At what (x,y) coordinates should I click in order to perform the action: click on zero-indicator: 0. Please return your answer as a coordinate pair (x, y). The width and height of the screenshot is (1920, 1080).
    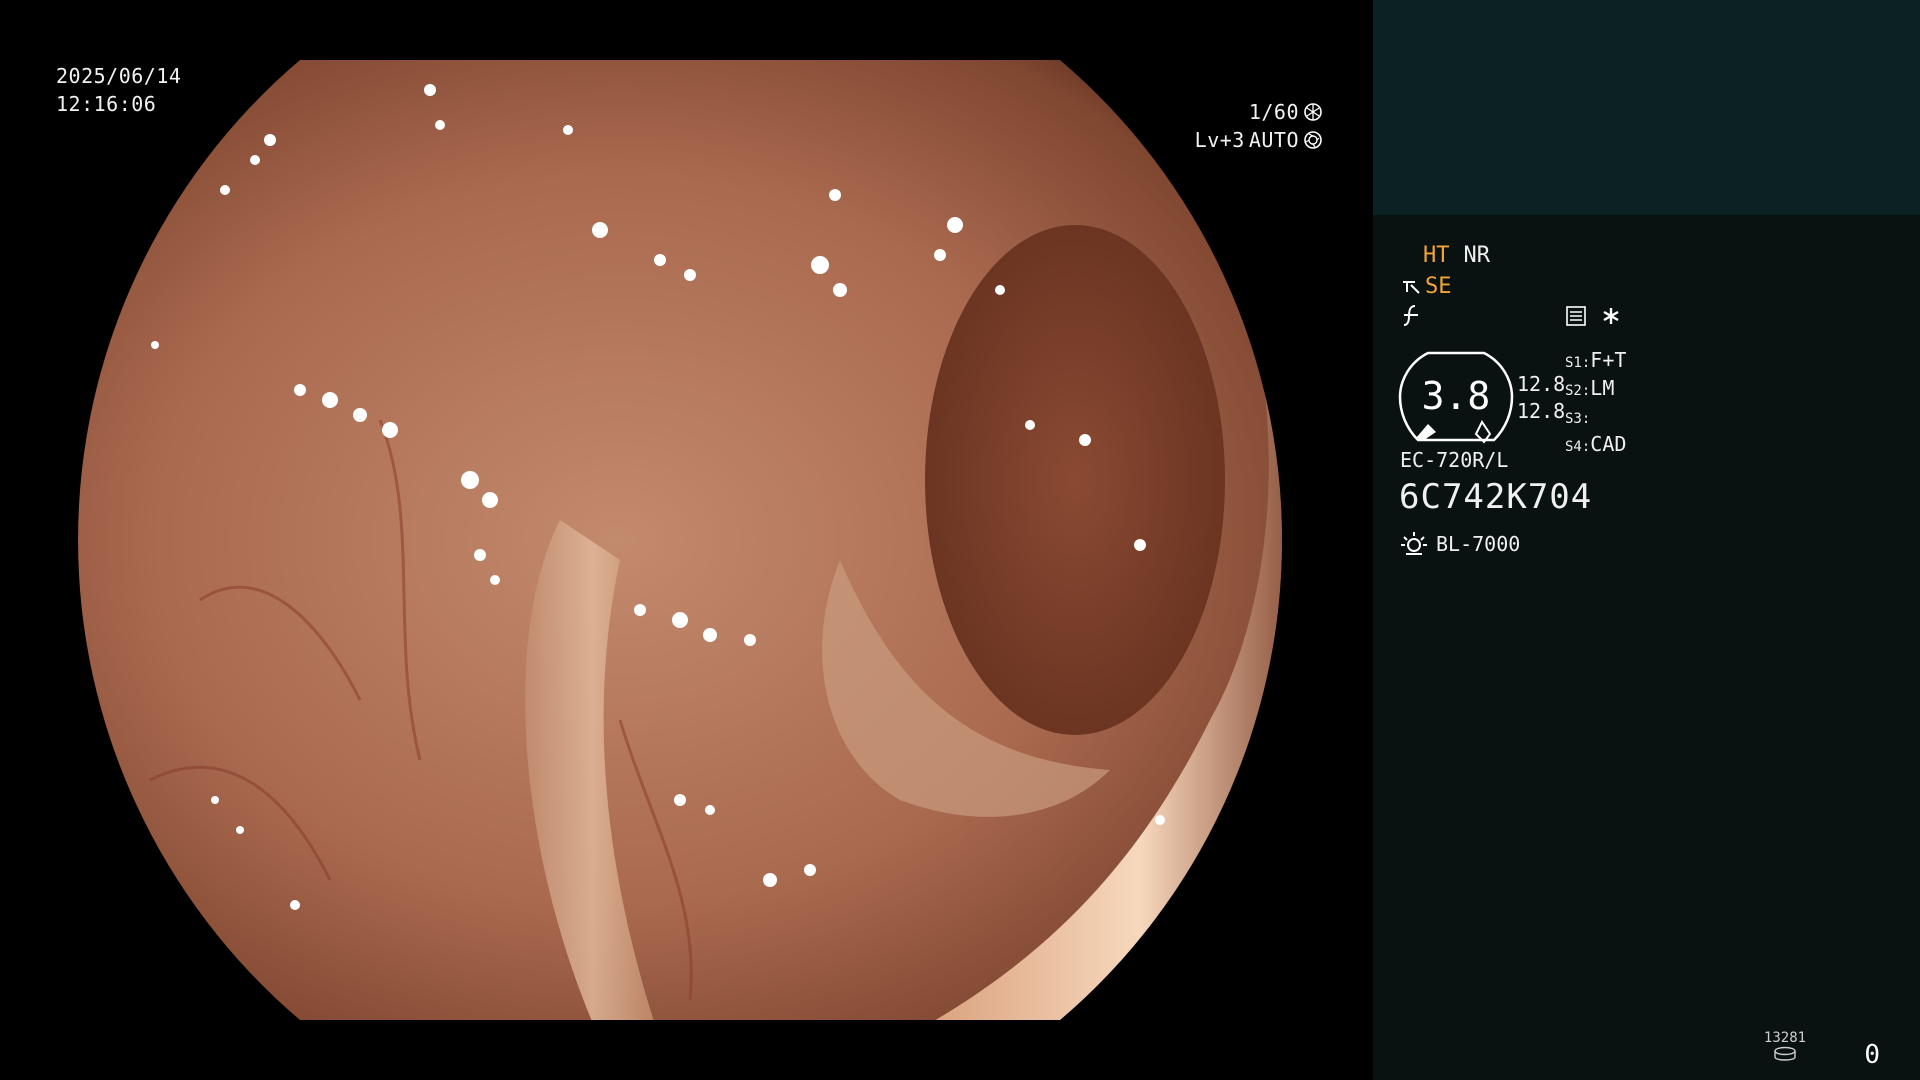
    Looking at the image, I should click on (1872, 1055).